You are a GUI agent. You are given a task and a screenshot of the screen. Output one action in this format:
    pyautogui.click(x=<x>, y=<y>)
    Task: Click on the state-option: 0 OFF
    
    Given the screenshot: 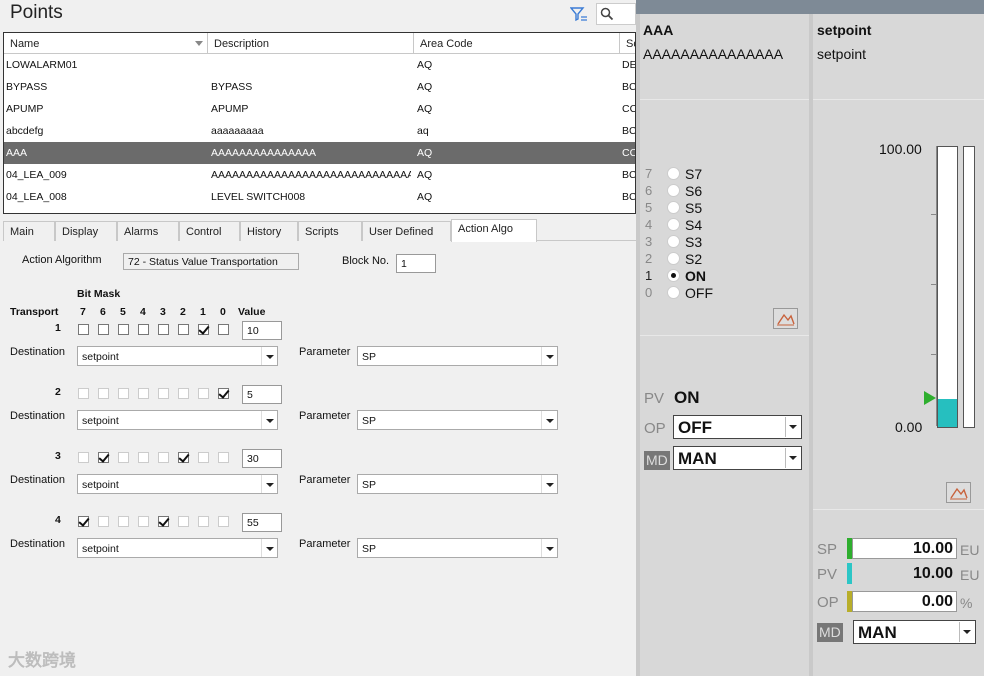 What is the action you would take?
    pyautogui.click(x=690, y=293)
    